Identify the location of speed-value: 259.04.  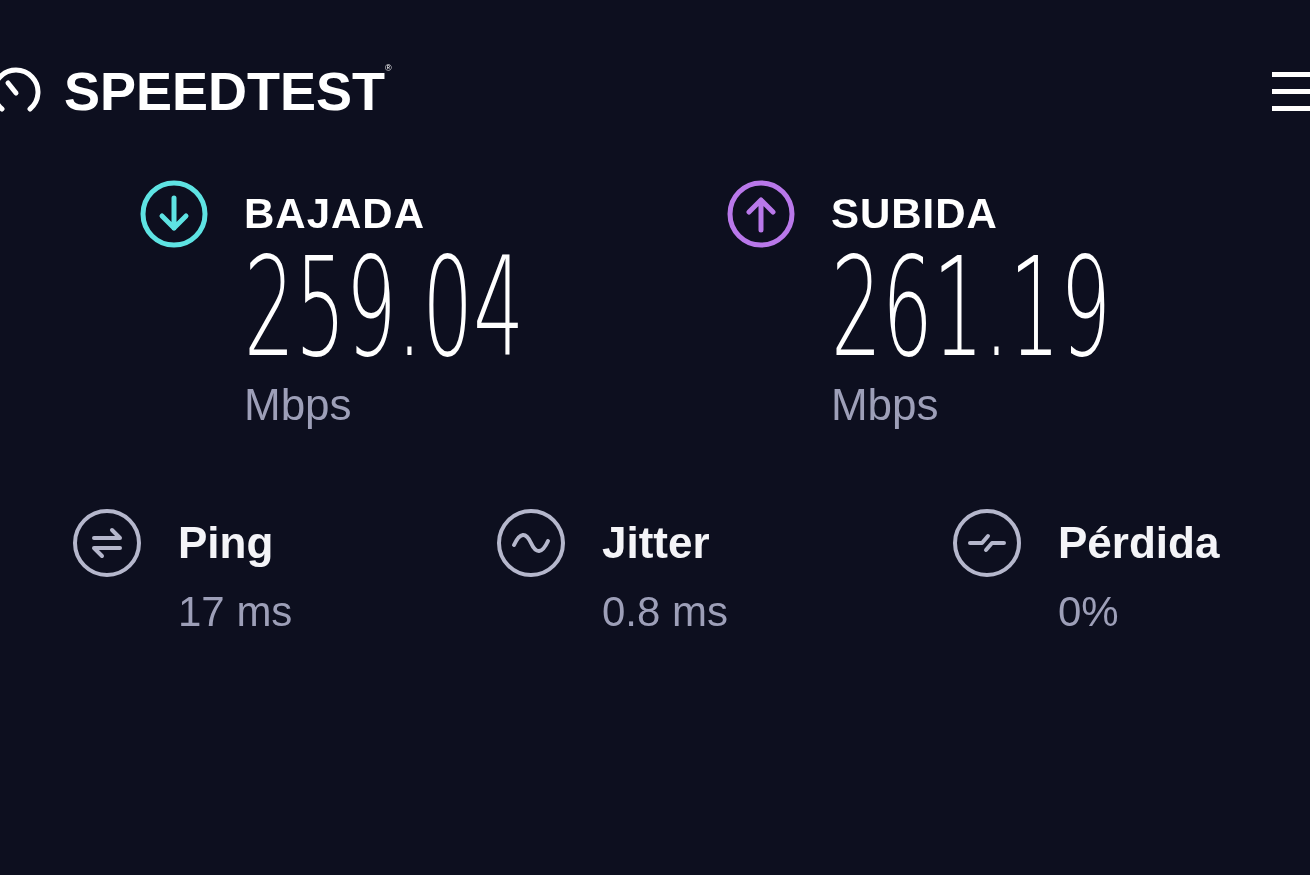
(384, 308).